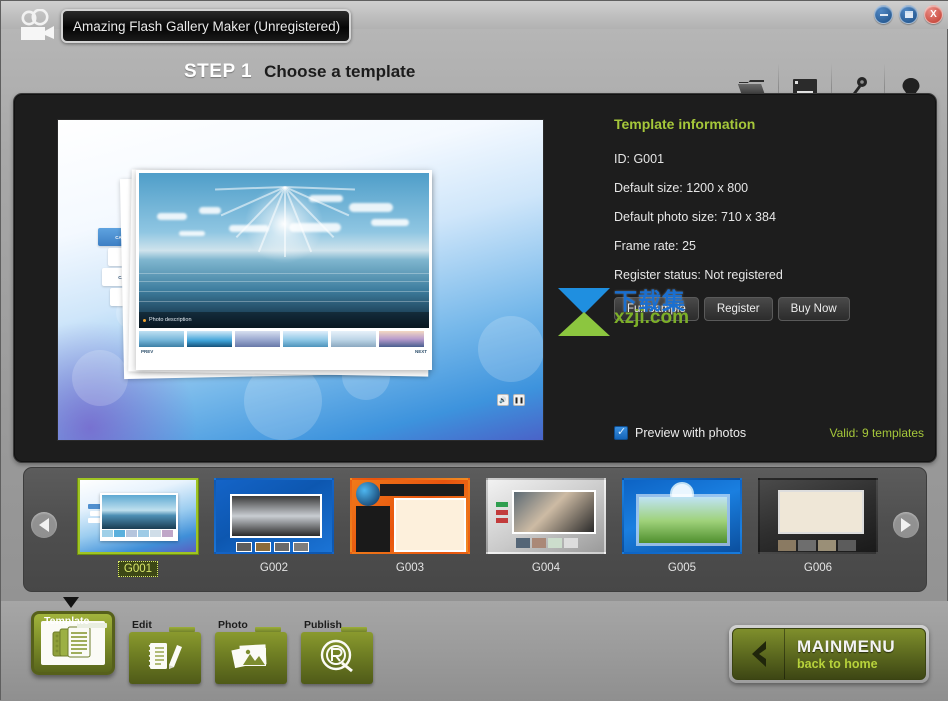  Describe the element at coordinates (818, 568) in the screenshot. I see `thumbnail-label: G006` at that location.